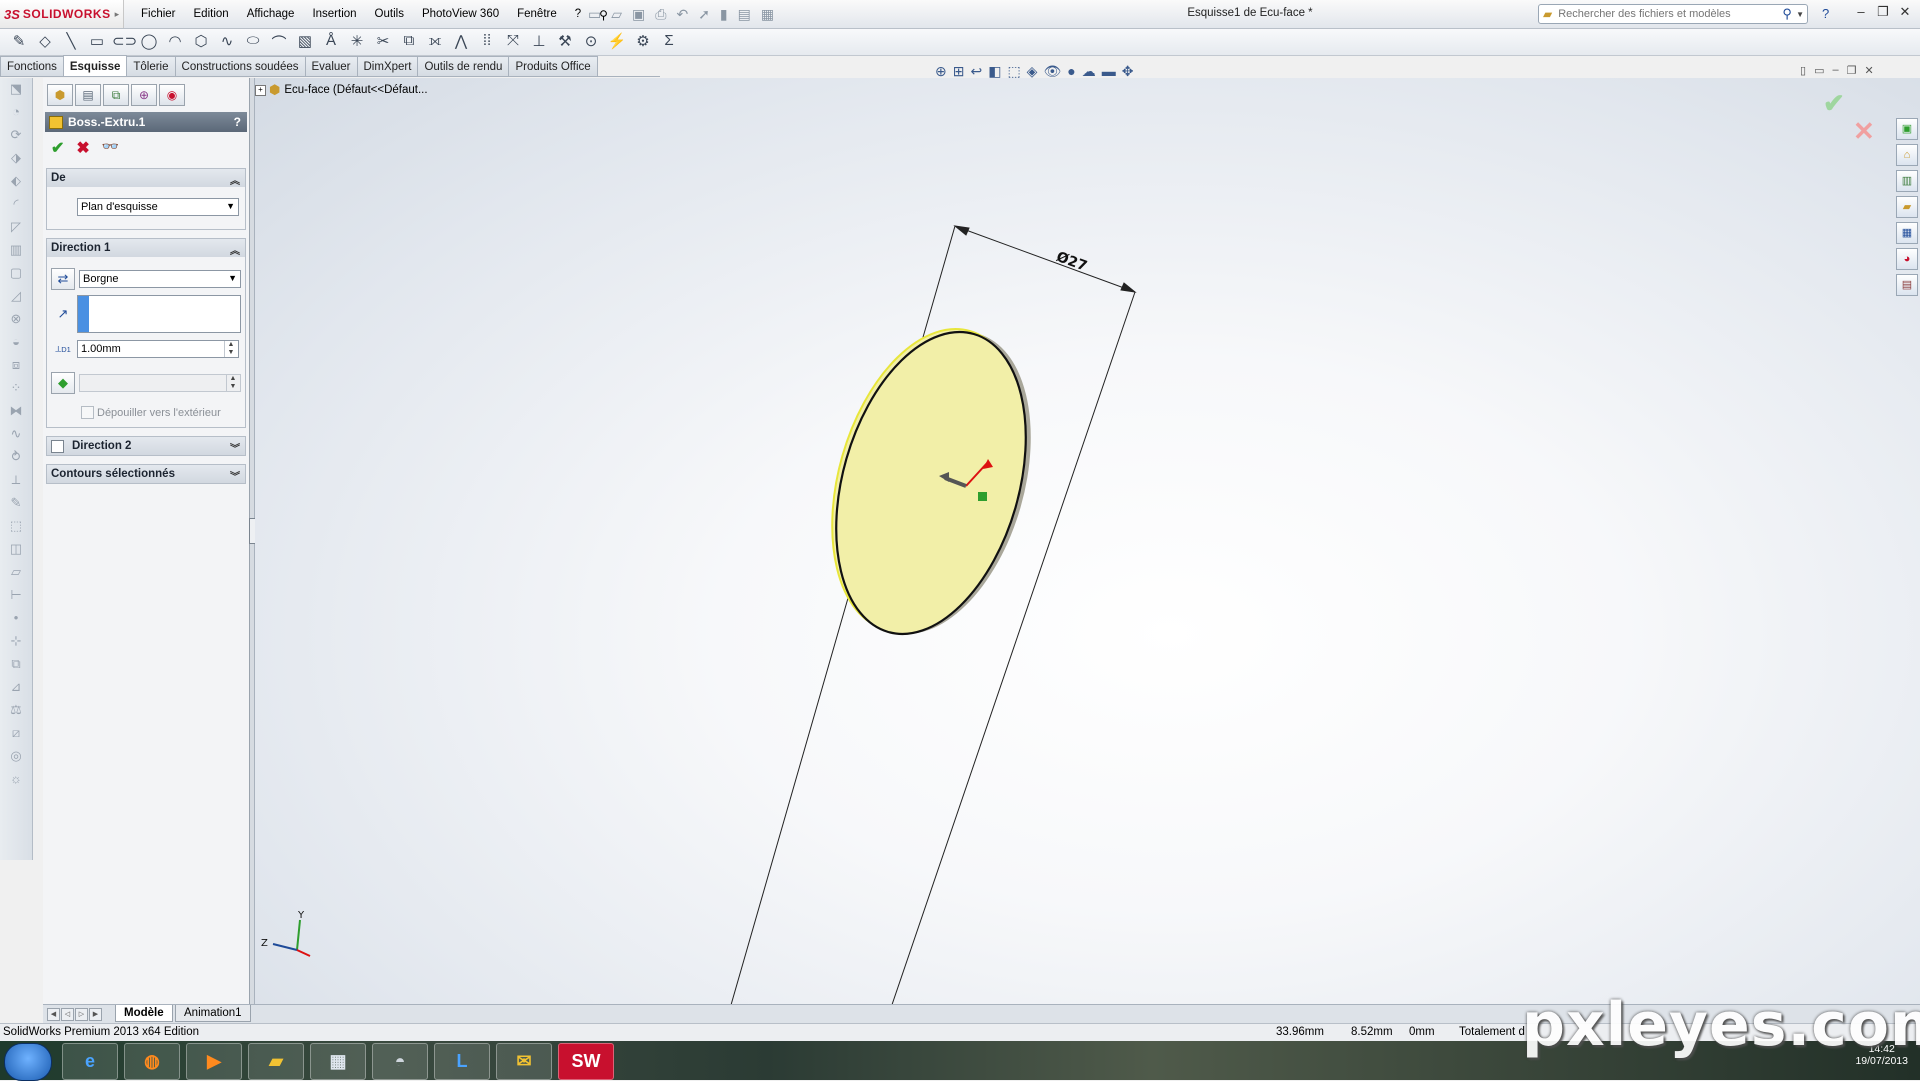  What do you see at coordinates (1834, 103) in the screenshot?
I see `confirm-ok-icon: ✔` at bounding box center [1834, 103].